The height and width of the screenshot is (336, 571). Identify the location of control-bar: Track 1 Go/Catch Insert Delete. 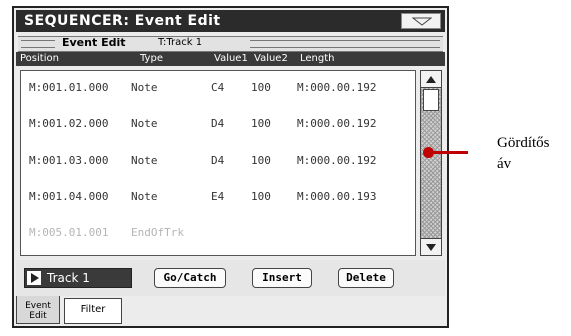
(230, 278).